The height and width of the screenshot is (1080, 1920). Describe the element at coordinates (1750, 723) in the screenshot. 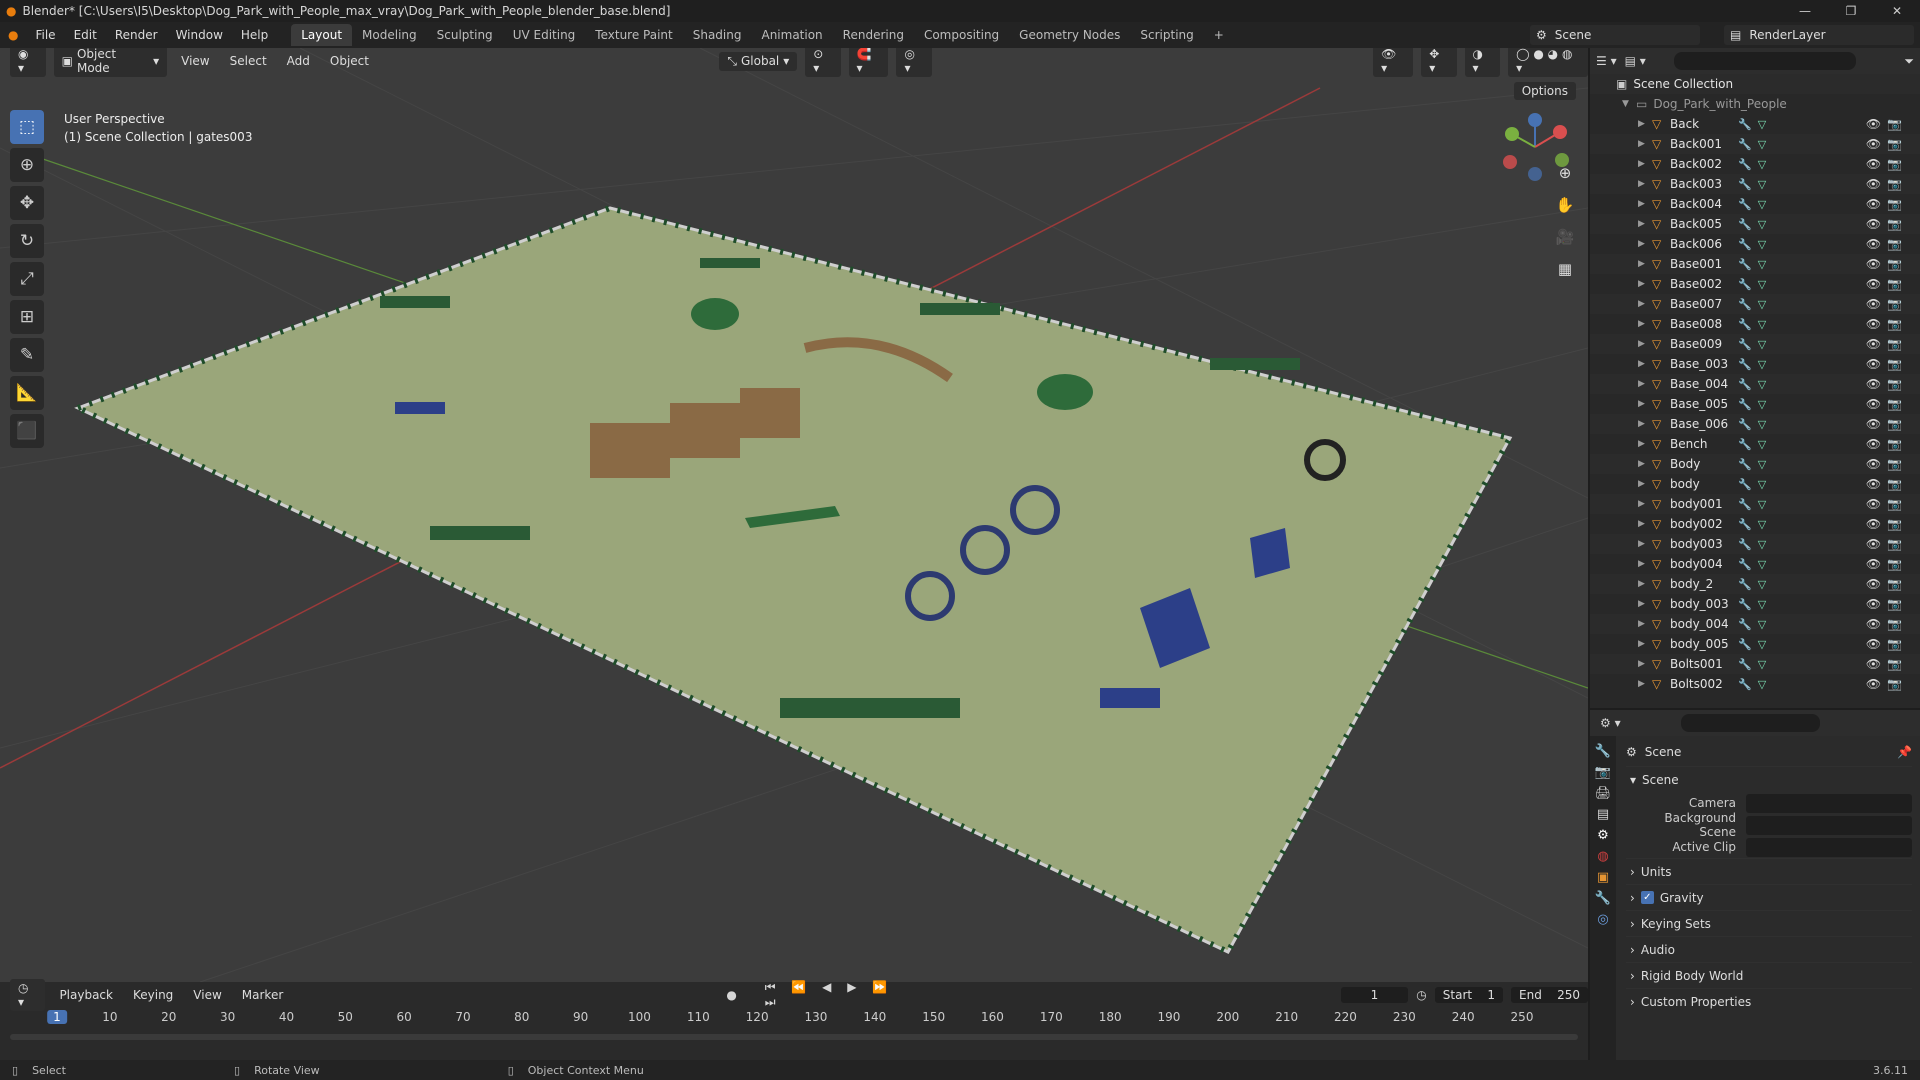

I see `properties-search-input` at that location.